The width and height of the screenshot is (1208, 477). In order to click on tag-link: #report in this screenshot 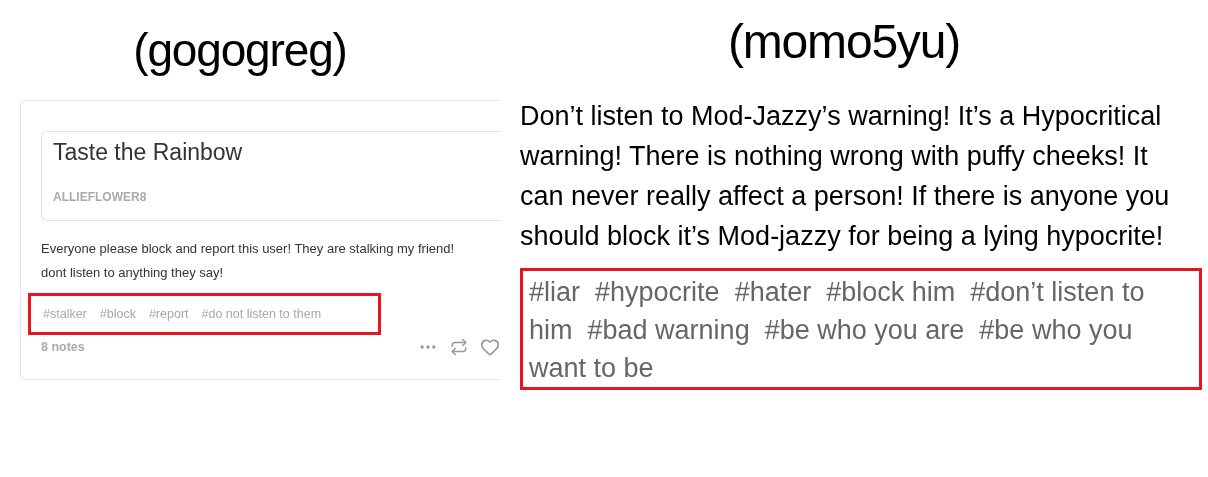, I will do `click(168, 314)`.